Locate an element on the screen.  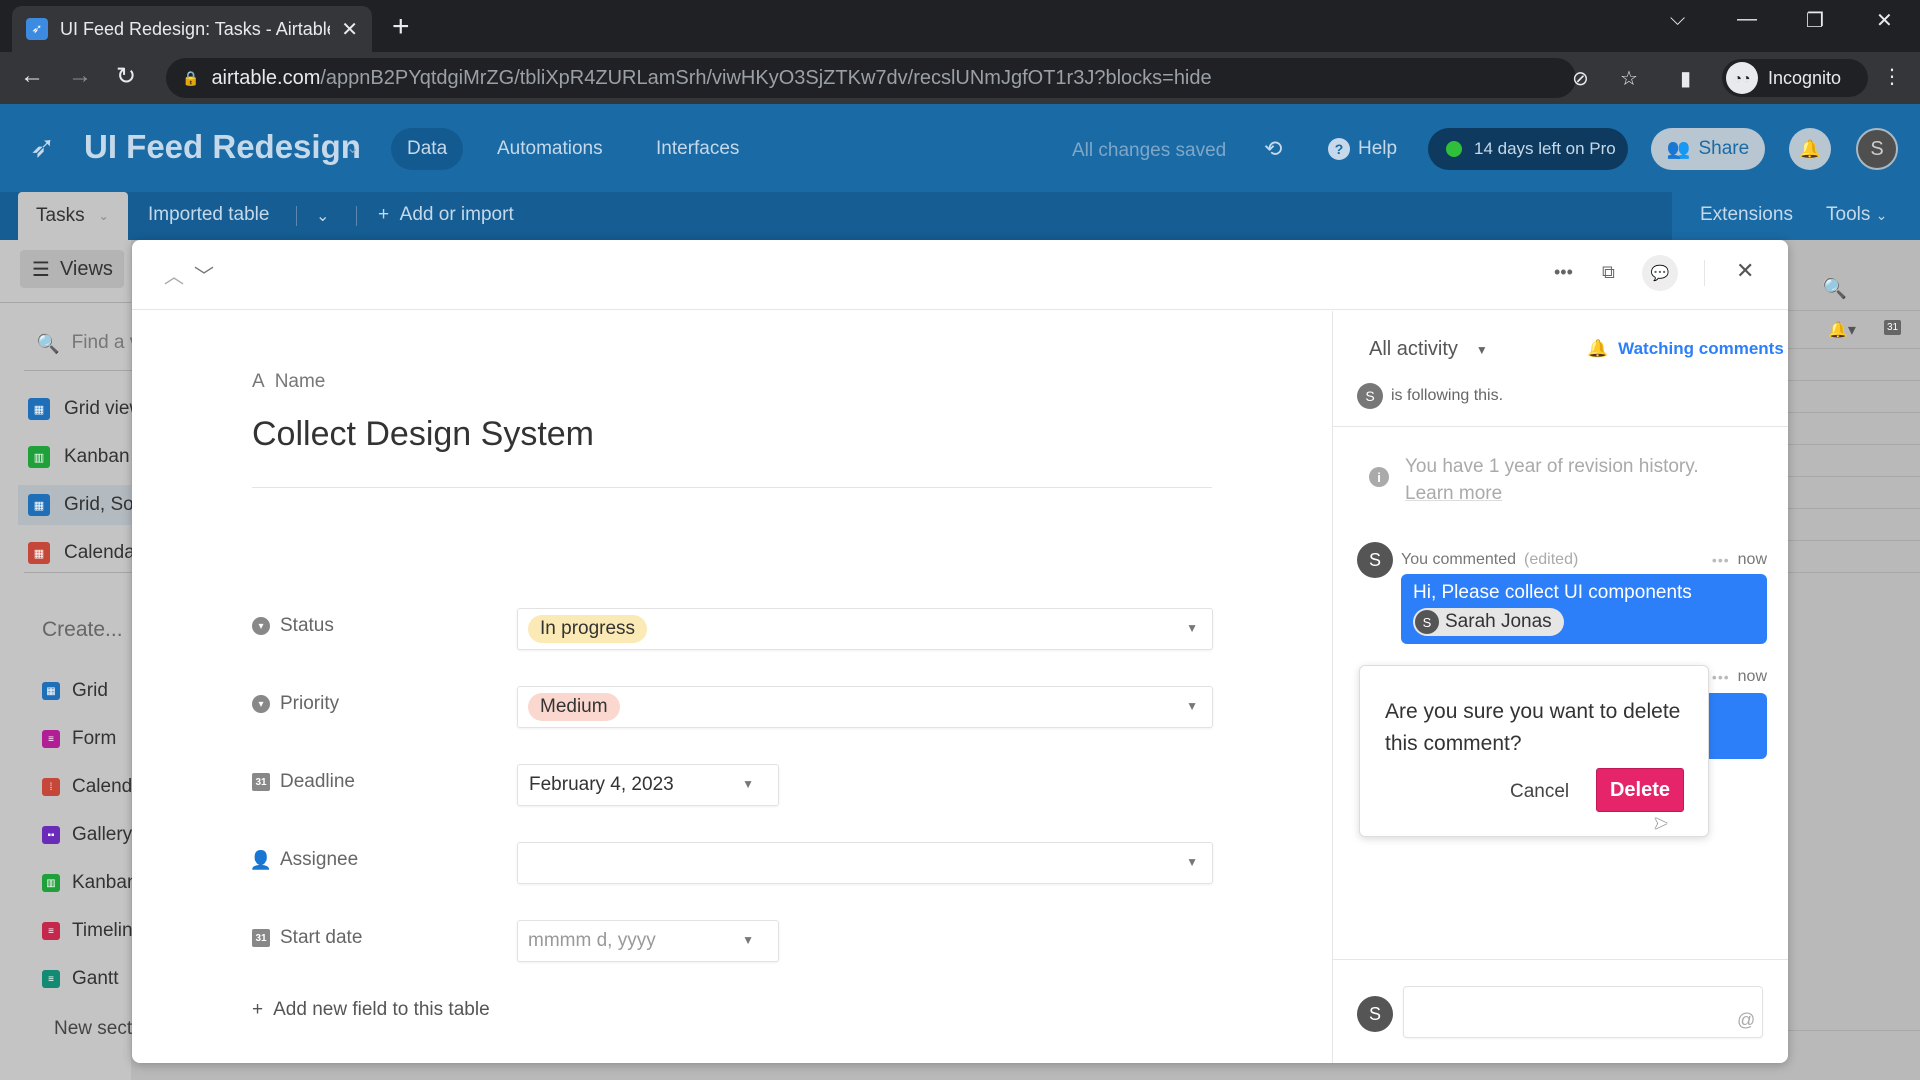
base-name: UI Feed Redesign is located at coordinates (222, 147).